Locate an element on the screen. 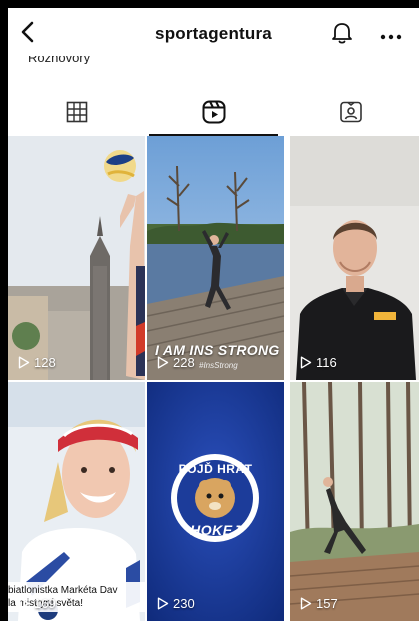 The height and width of the screenshot is (621, 419). reel-tile: 116 is located at coordinates (354, 258).